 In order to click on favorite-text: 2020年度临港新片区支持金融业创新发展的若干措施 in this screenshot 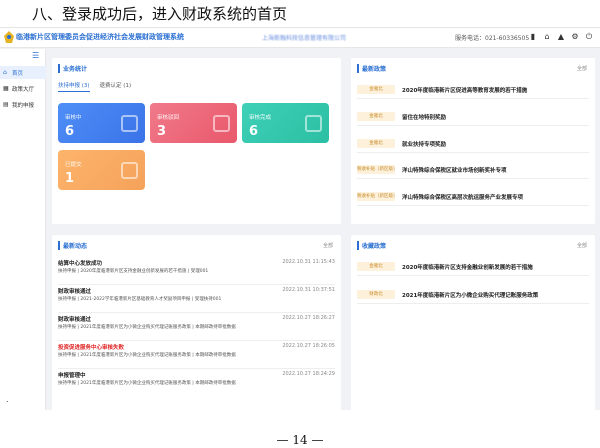, I will do `click(467, 268)`.